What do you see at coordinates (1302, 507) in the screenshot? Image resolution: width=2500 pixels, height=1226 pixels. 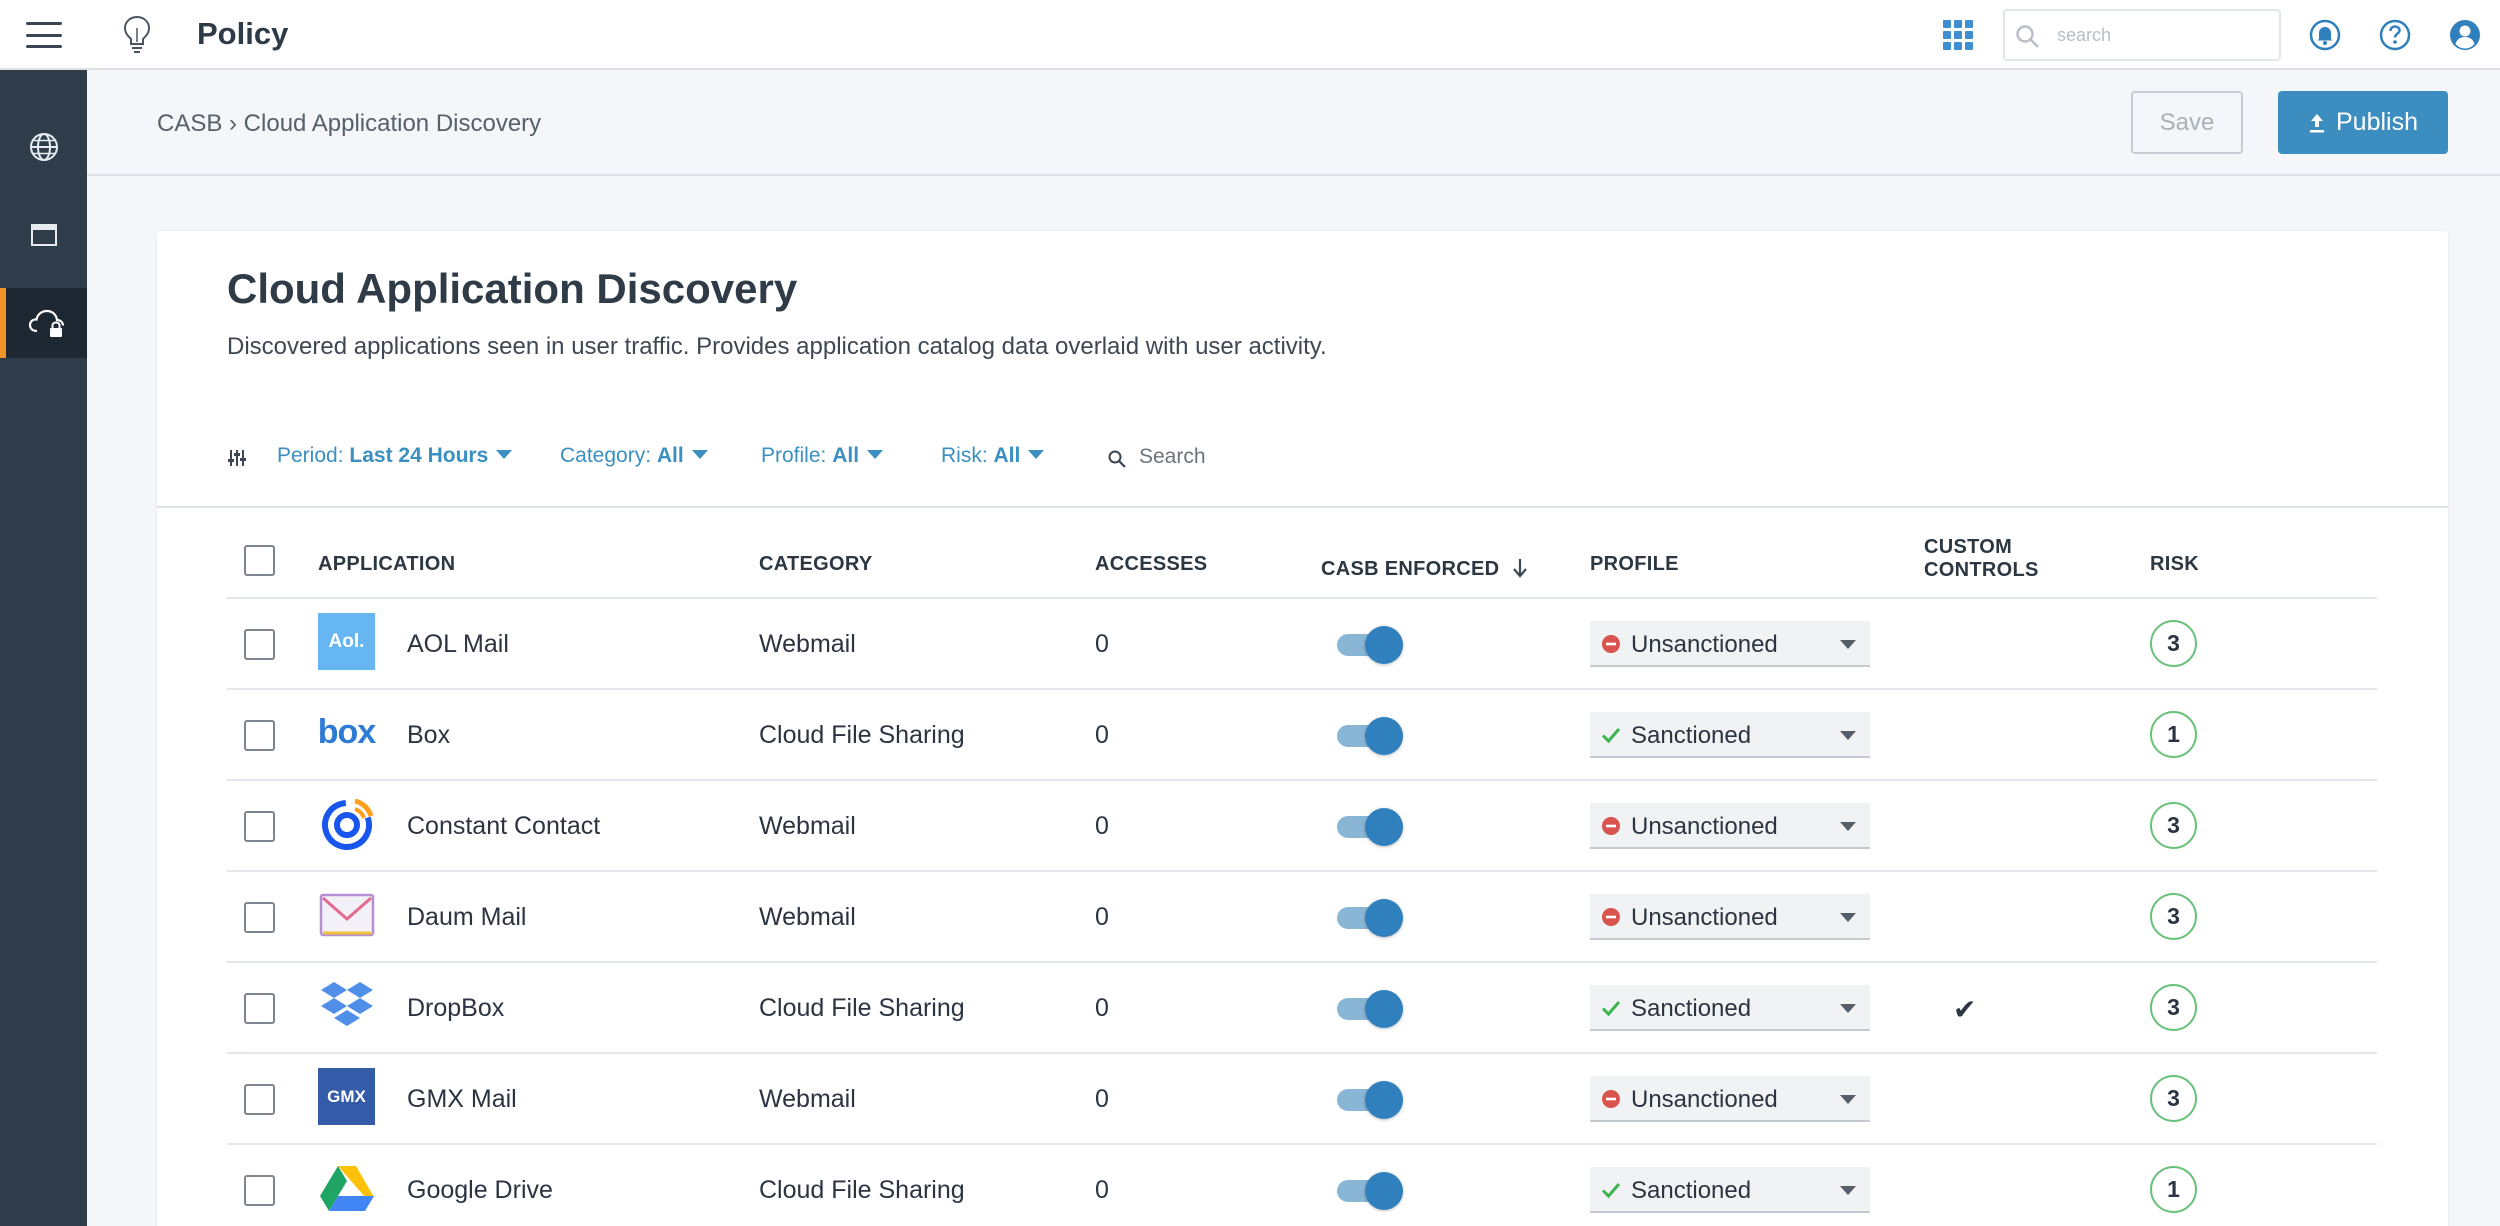 I see `divider` at bounding box center [1302, 507].